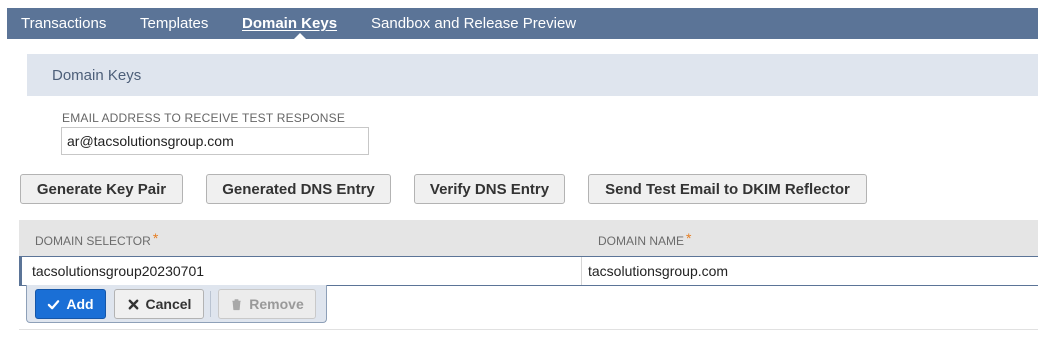 The image size is (1038, 338). What do you see at coordinates (93, 241) in the screenshot?
I see `column-header-label: DOMAIN SELECTOR` at bounding box center [93, 241].